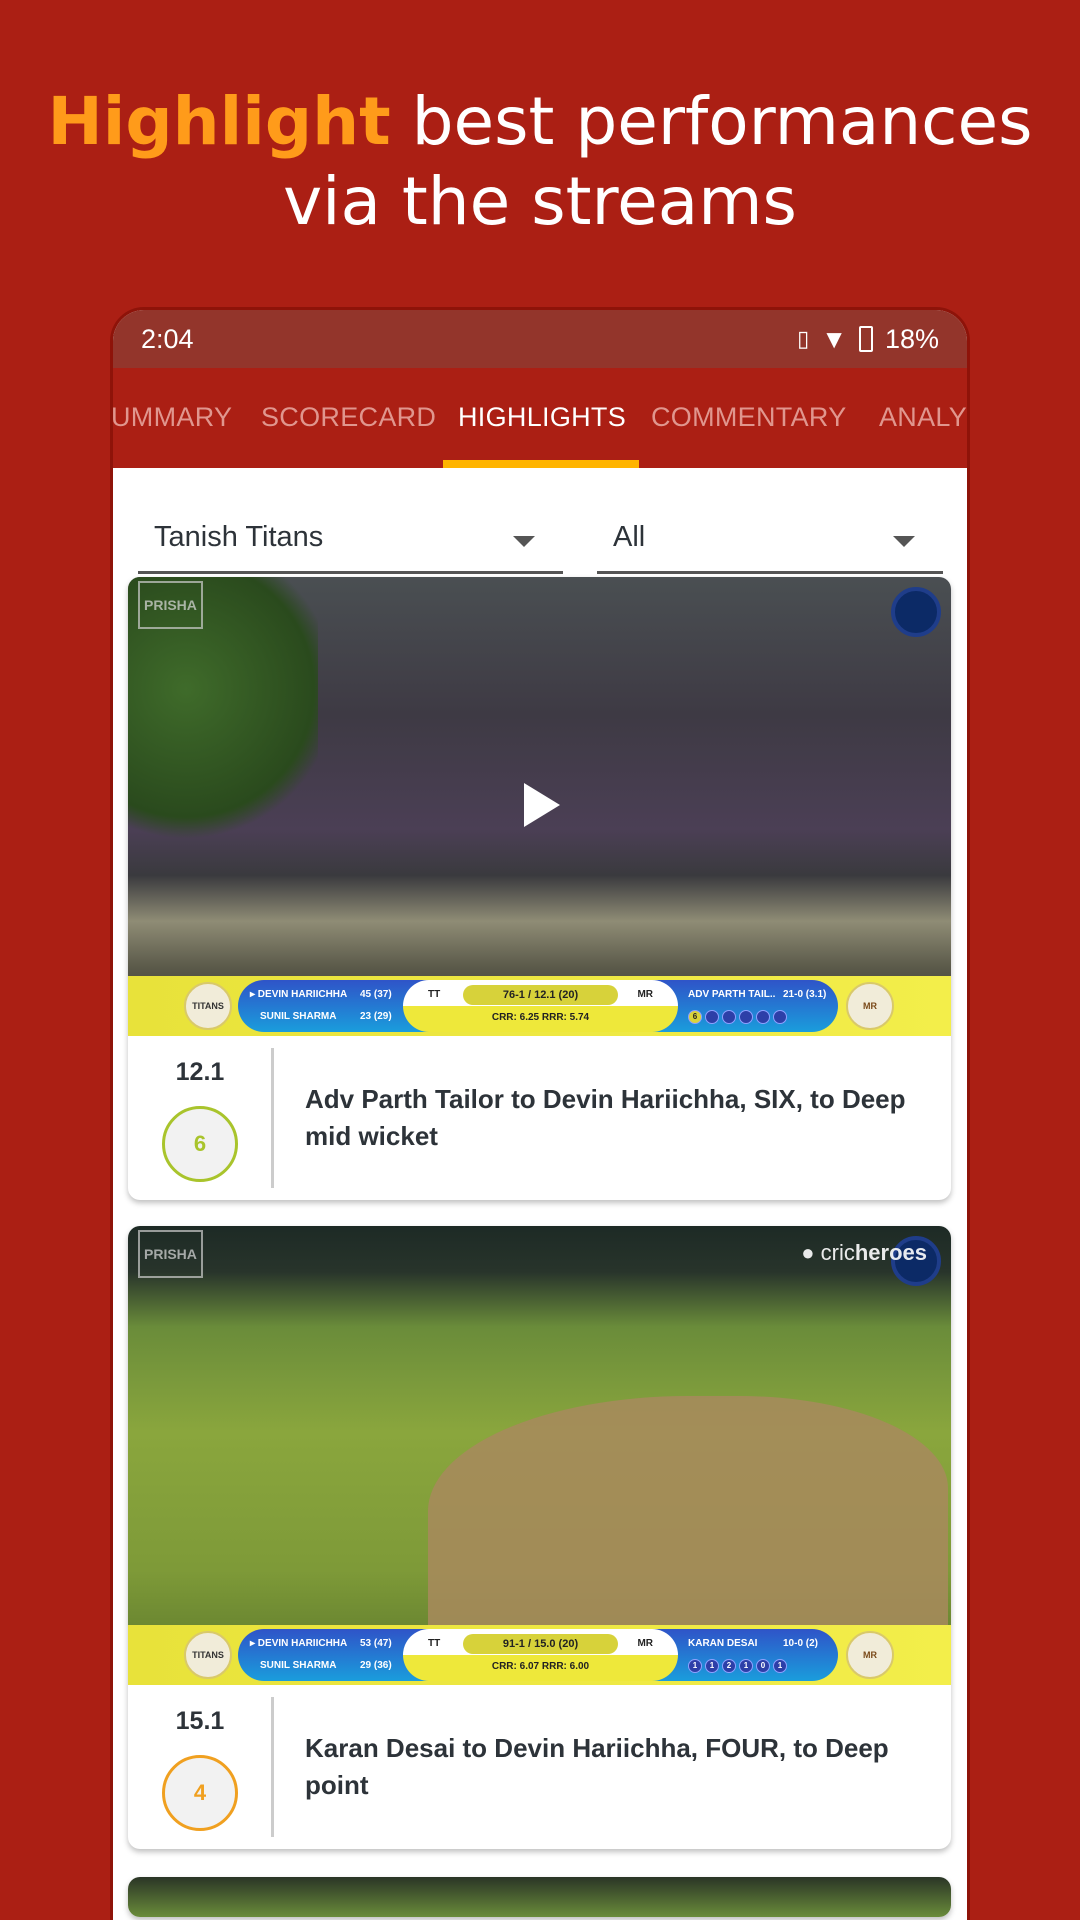 Image resolution: width=1080 pixels, height=1920 pixels. What do you see at coordinates (376, 1016) in the screenshot?
I see `non-striker-score: 23 (29)` at bounding box center [376, 1016].